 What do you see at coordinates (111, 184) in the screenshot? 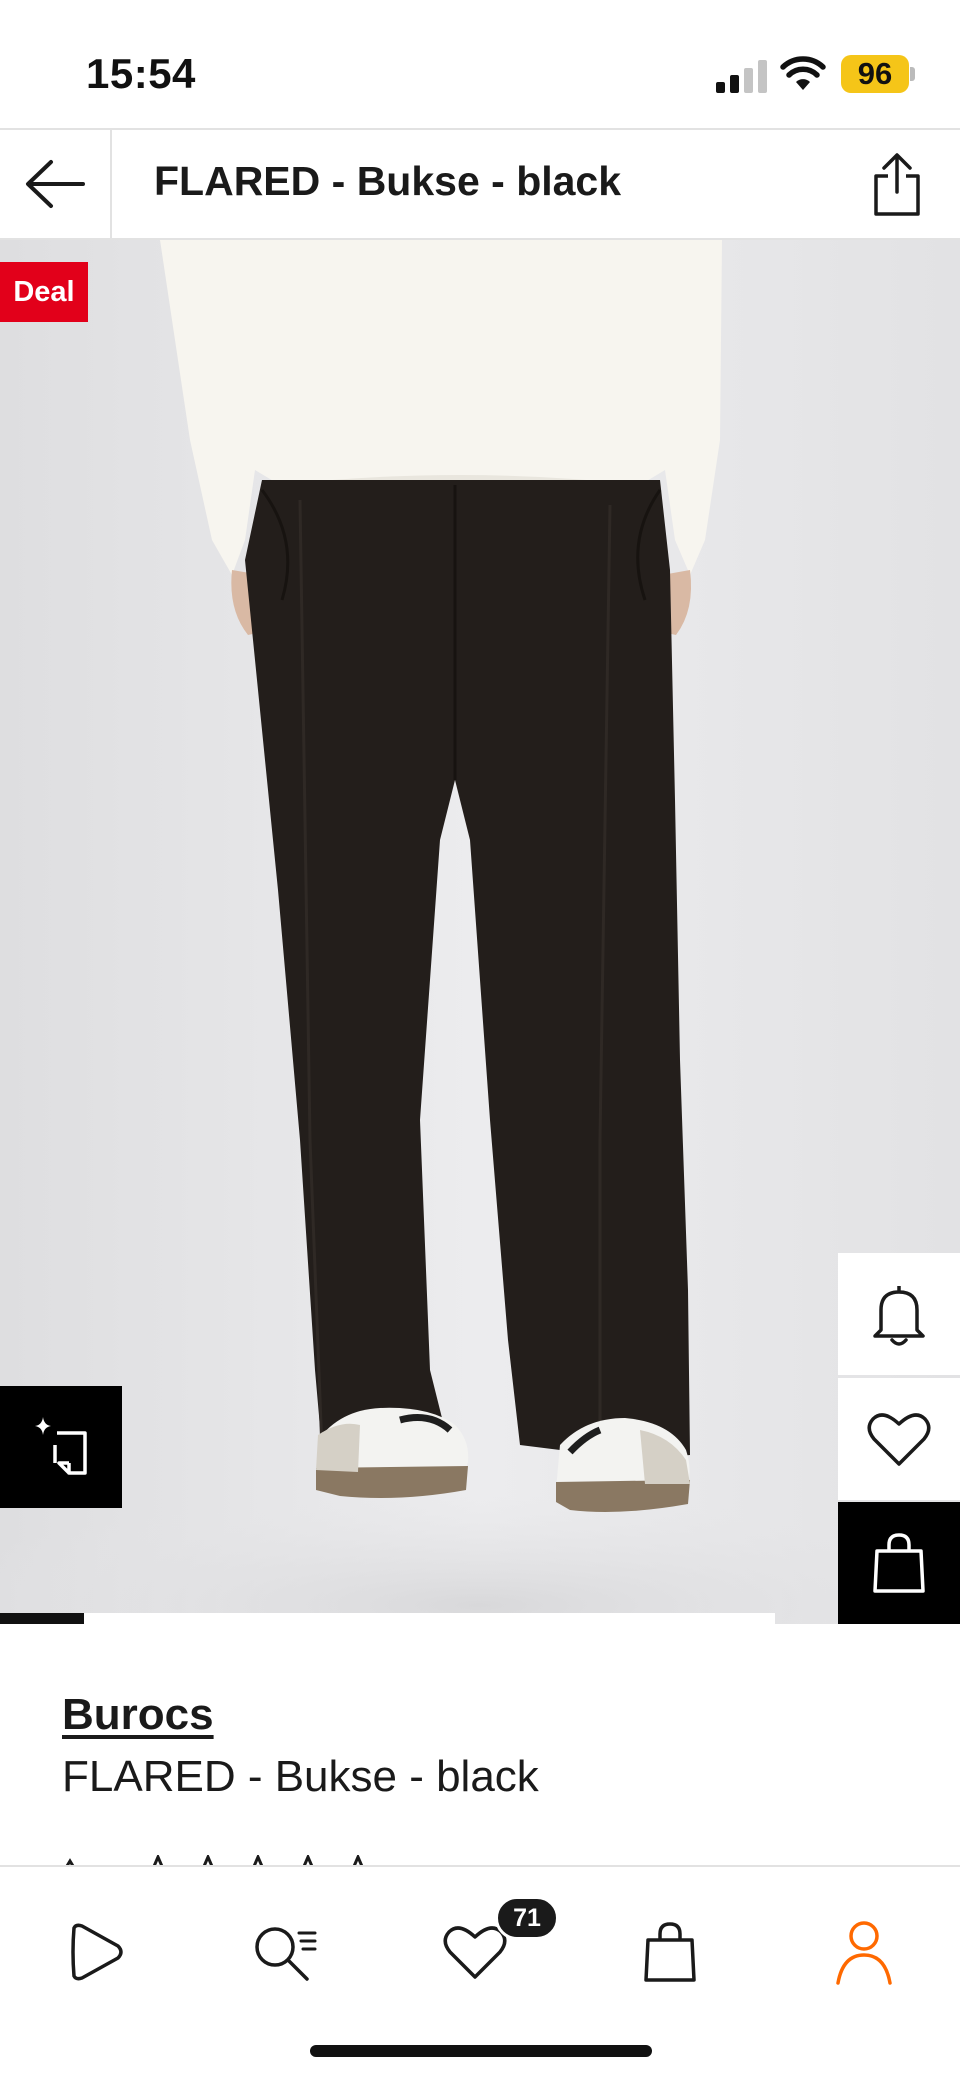
I see `header-divider` at bounding box center [111, 184].